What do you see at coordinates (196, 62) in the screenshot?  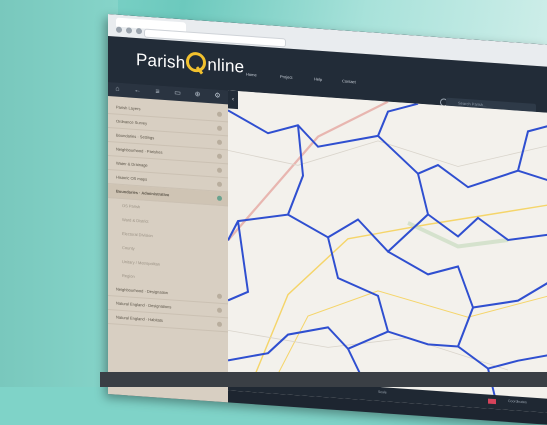 I see `magnifier-logo-icon` at bounding box center [196, 62].